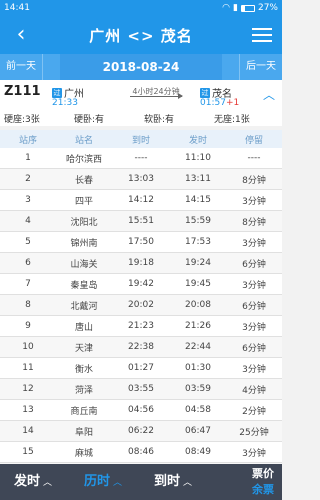 Image resolution: width=320 pixels, height=500 pixels. Describe the element at coordinates (198, 389) in the screenshot. I see `row-depart: 03:59` at that location.